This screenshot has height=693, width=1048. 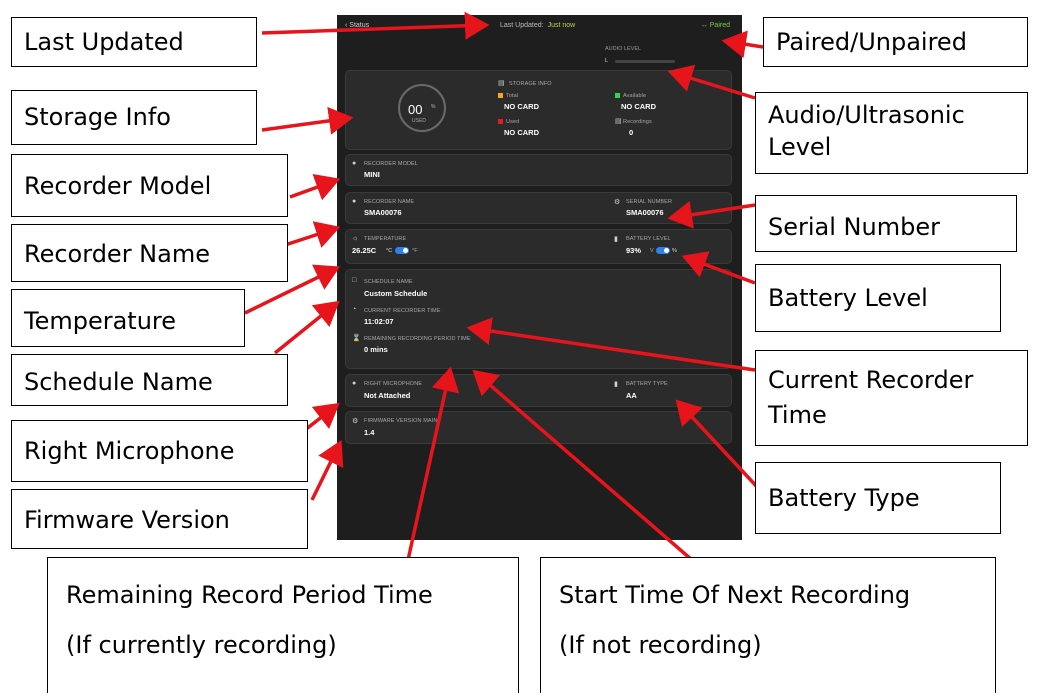 What do you see at coordinates (660, 645) in the screenshot?
I see `callout-text-line2: (If not recording)` at bounding box center [660, 645].